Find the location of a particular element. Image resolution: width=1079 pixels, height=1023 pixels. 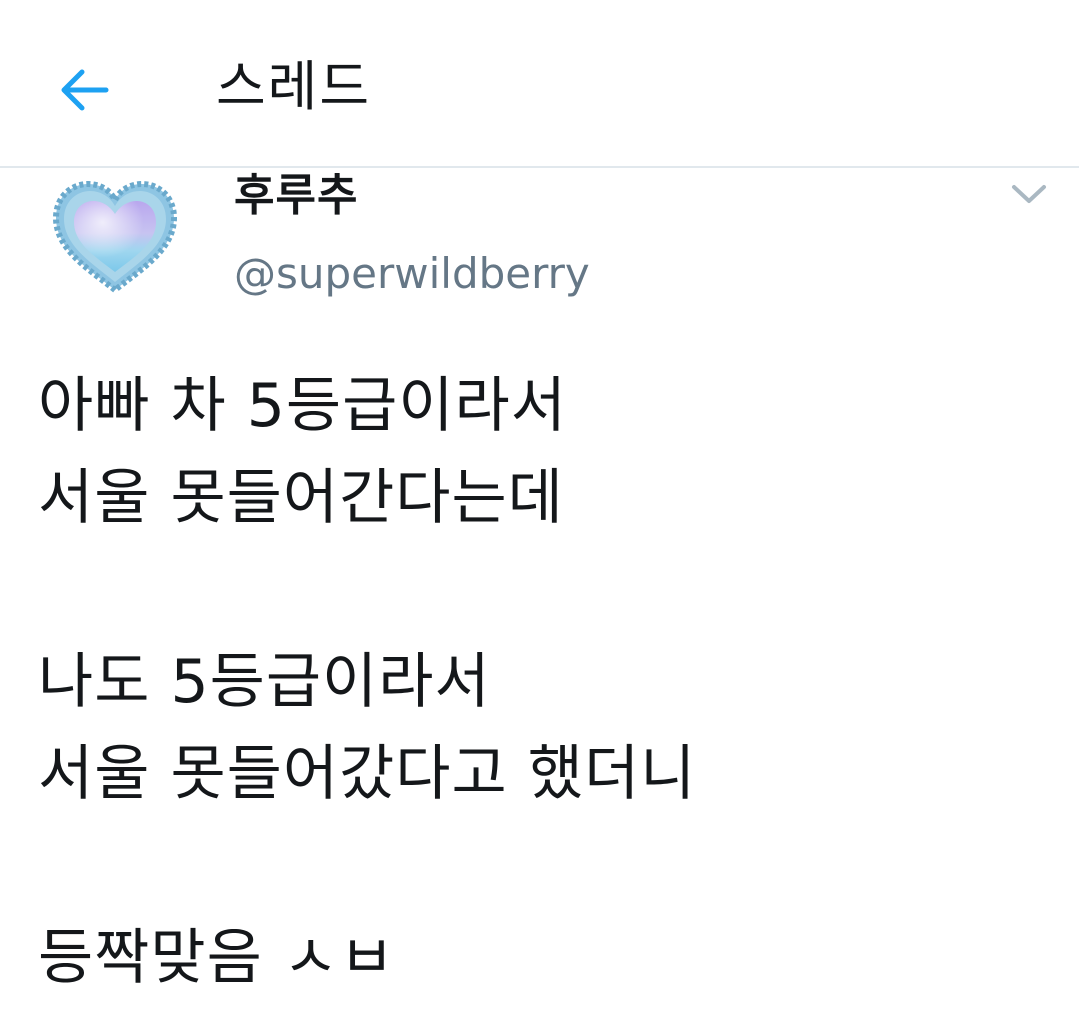

page-title: 스레드 is located at coordinates (294, 86).